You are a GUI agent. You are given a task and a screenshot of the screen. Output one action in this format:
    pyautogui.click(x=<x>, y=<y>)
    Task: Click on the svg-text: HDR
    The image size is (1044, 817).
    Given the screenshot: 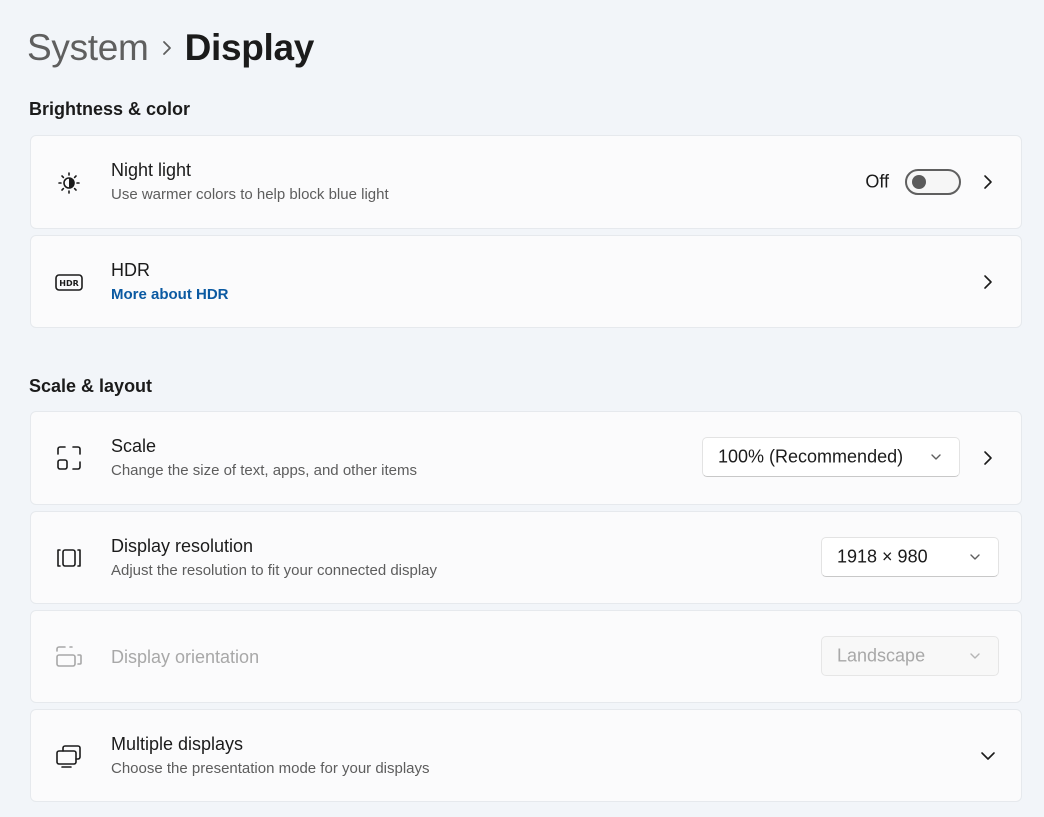 What is the action you would take?
    pyautogui.click(x=69, y=283)
    